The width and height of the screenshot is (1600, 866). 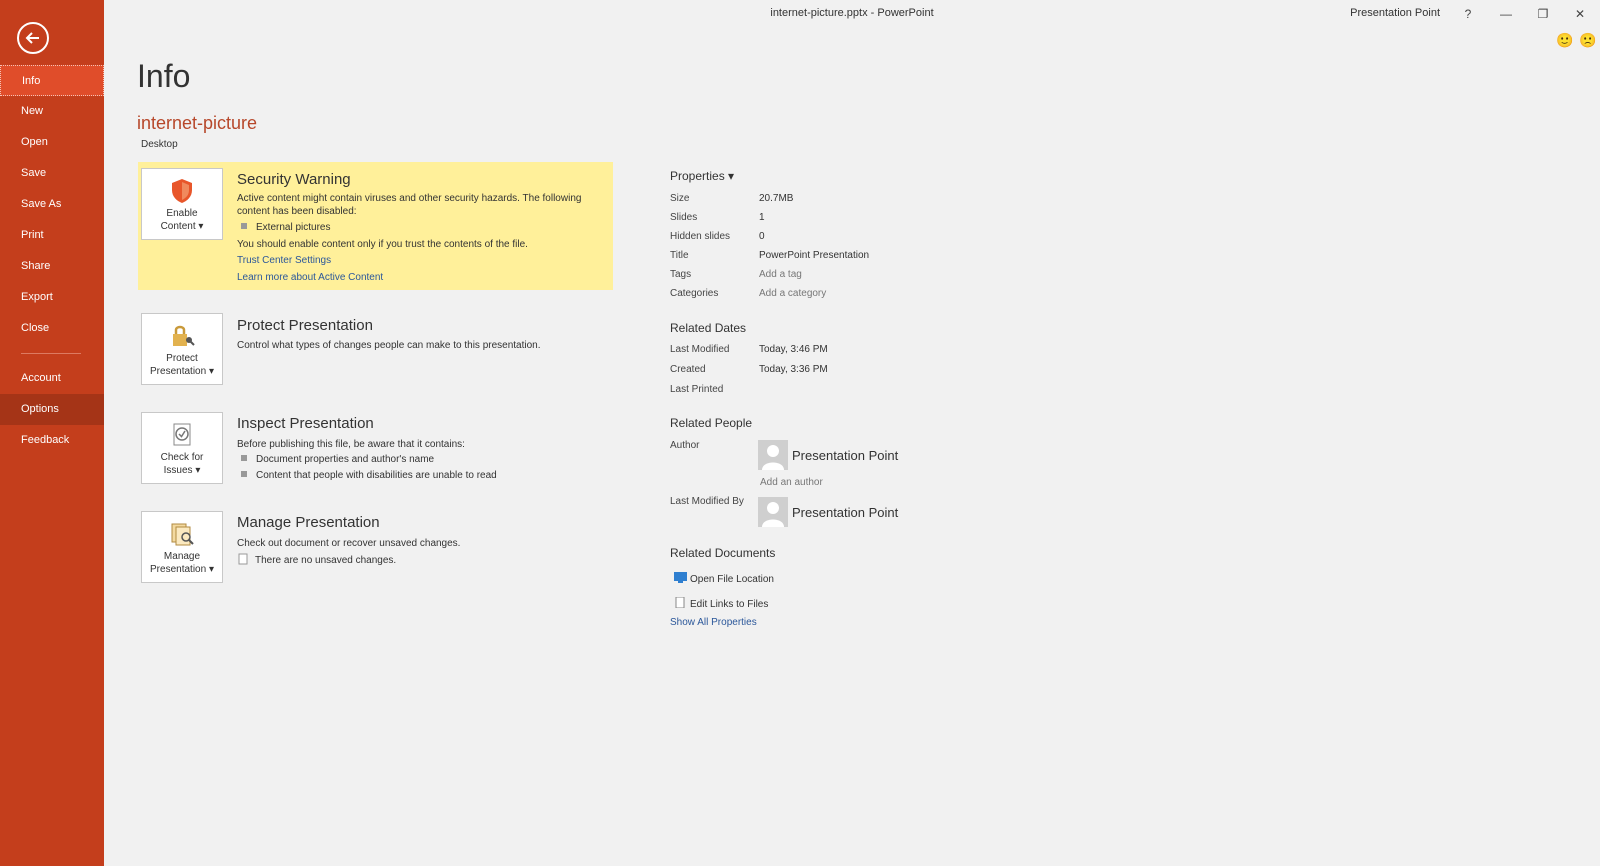 I want to click on nav-new: New, so click(x=52, y=111).